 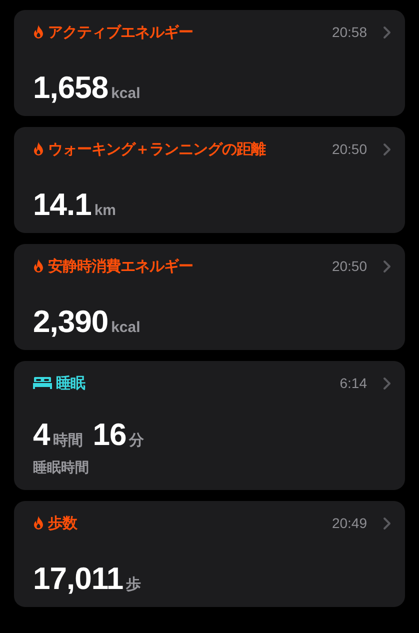 What do you see at coordinates (61, 468) in the screenshot?
I see `metric-caption: 睡眠時間` at bounding box center [61, 468].